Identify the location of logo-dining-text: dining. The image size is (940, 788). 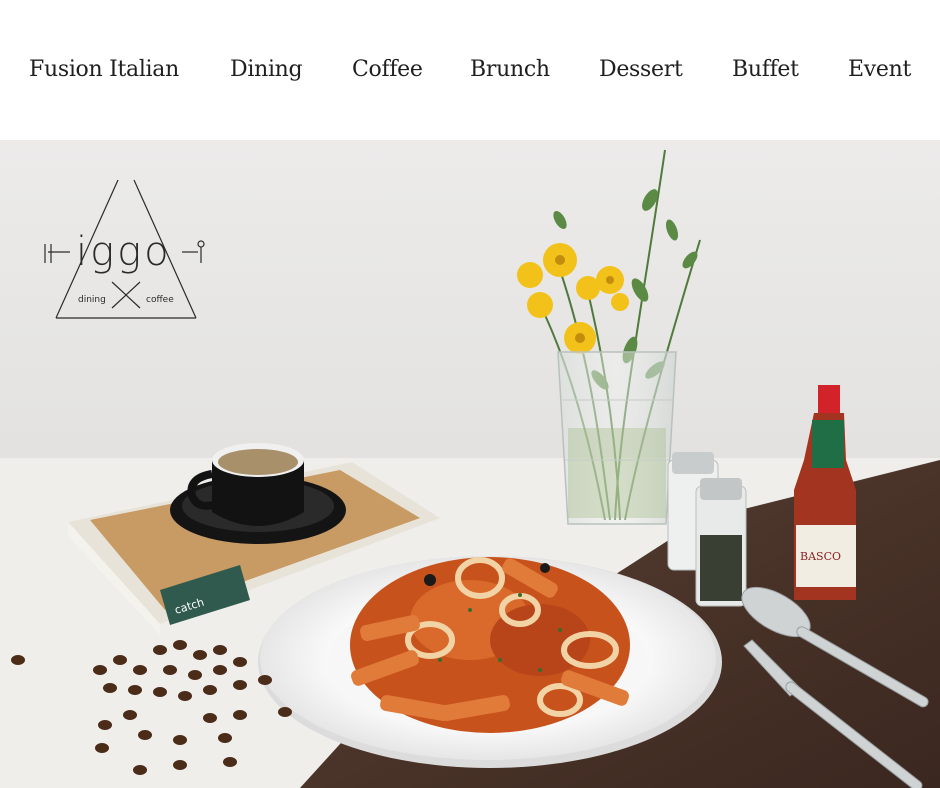
(92, 300).